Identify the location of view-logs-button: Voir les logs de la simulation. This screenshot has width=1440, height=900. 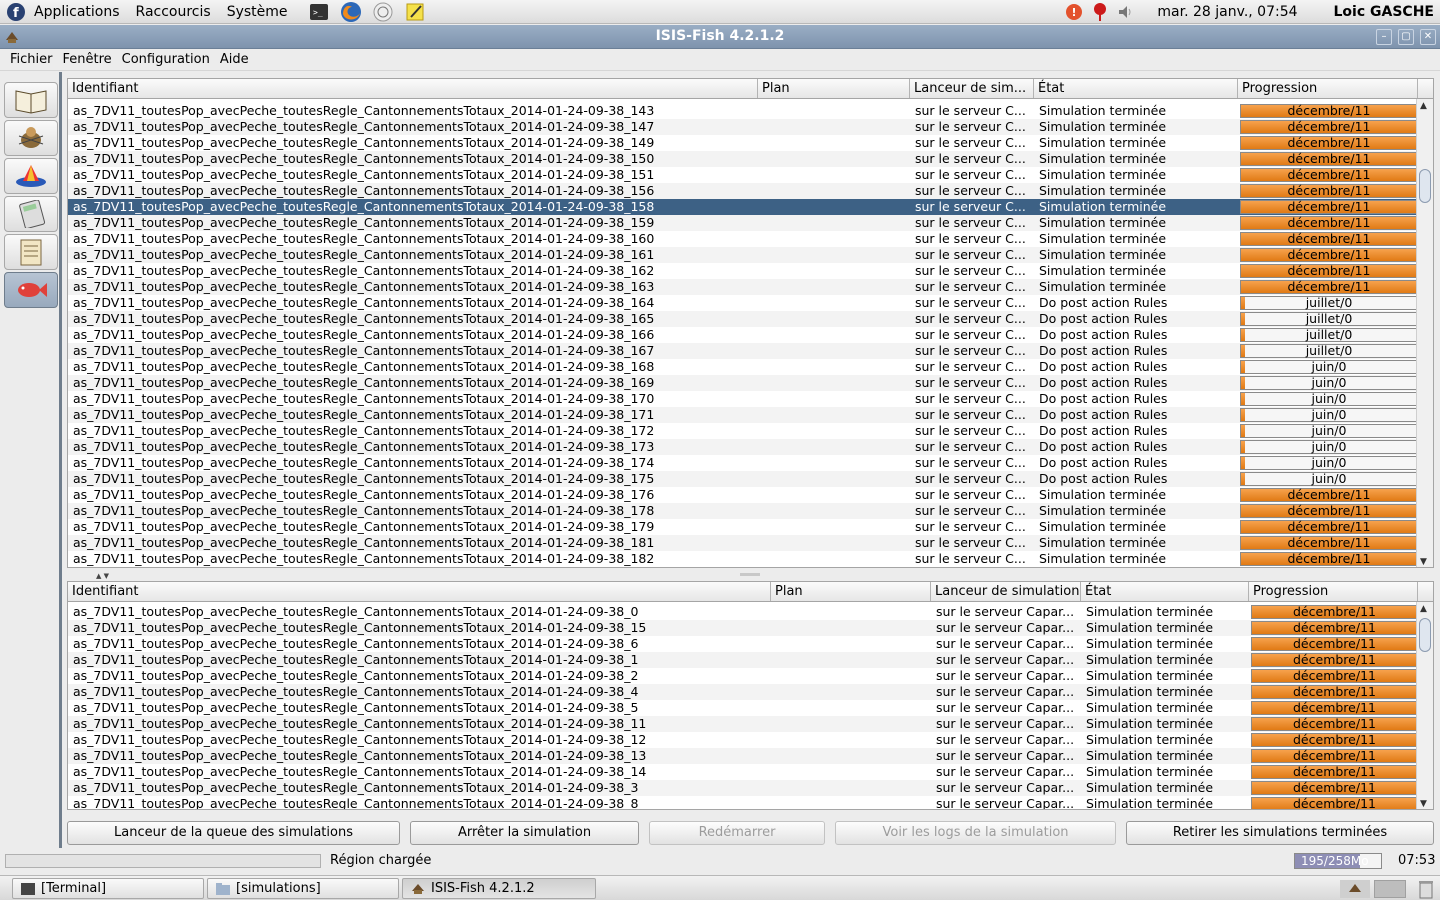
(975, 833).